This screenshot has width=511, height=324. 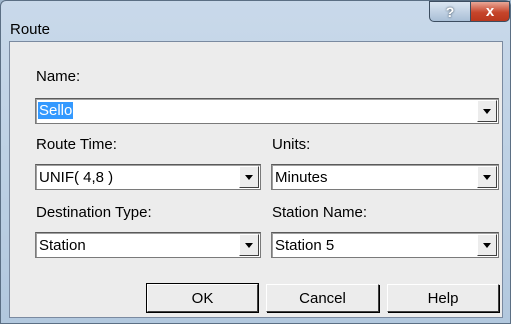 What do you see at coordinates (202, 298) in the screenshot?
I see `ok-button: OK` at bounding box center [202, 298].